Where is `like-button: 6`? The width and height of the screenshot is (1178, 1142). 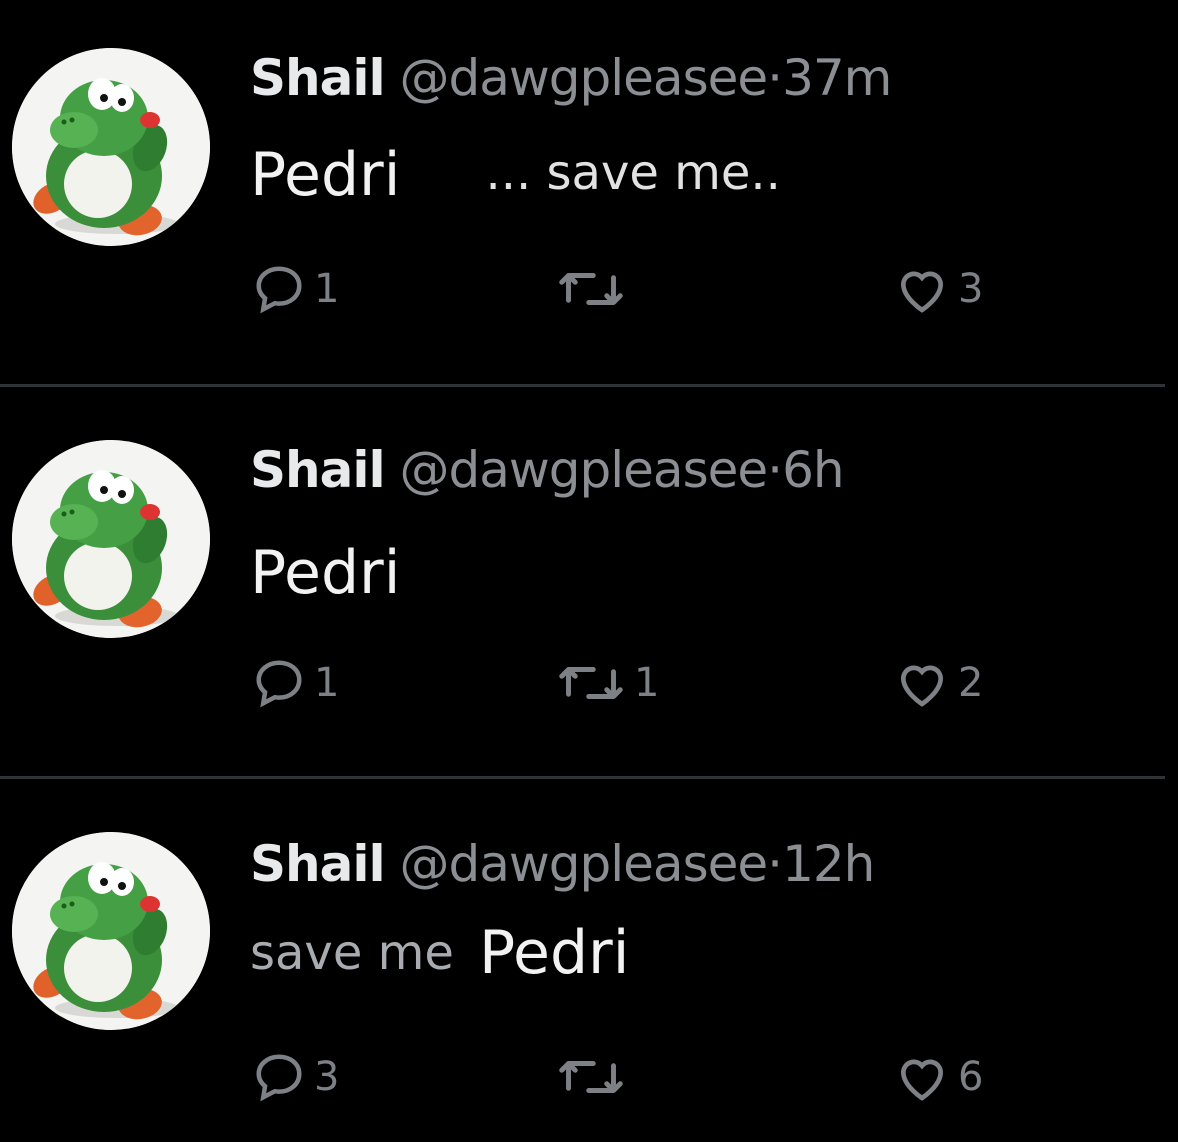 like-button: 6 is located at coordinates (938, 1077).